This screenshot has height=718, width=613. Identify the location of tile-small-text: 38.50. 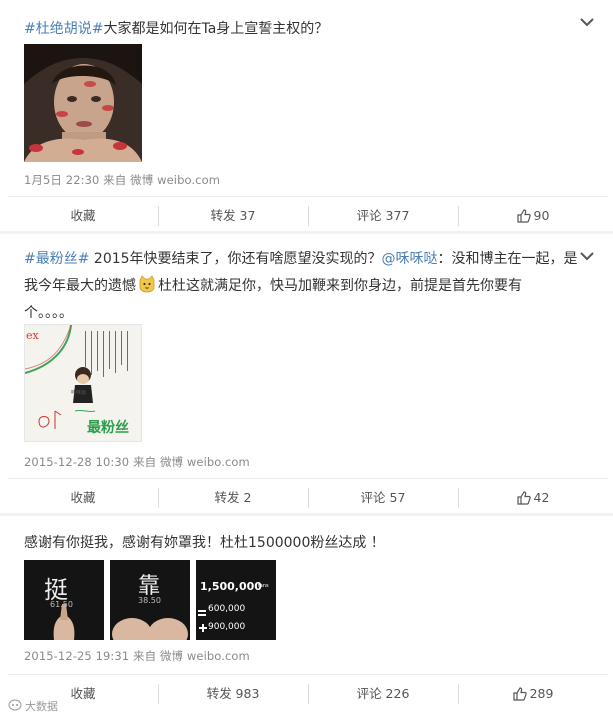
(149, 600).